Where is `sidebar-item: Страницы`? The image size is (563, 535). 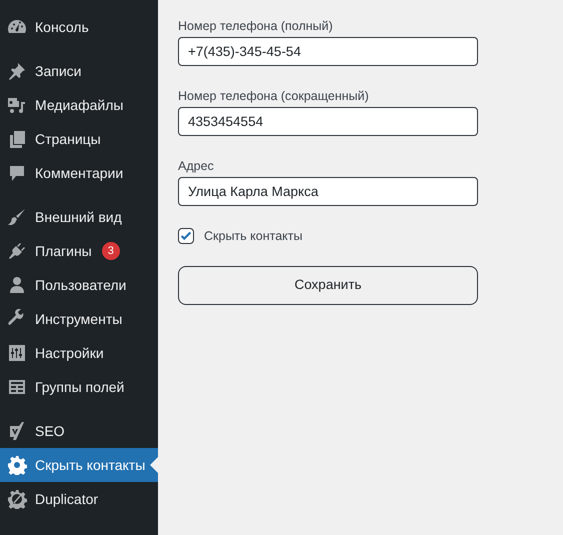
sidebar-item: Страницы is located at coordinates (79, 139).